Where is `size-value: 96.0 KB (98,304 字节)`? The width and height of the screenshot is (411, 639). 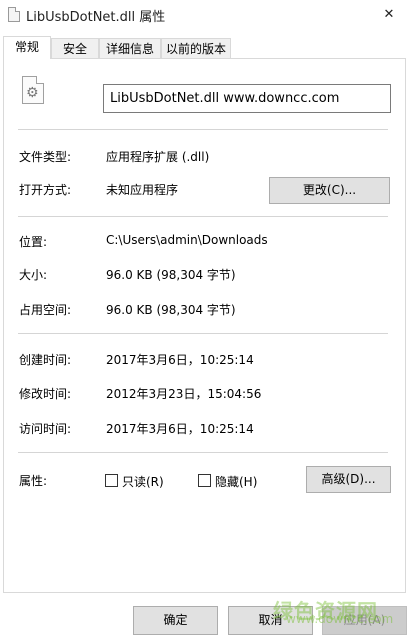 size-value: 96.0 KB (98,304 字节) is located at coordinates (171, 275).